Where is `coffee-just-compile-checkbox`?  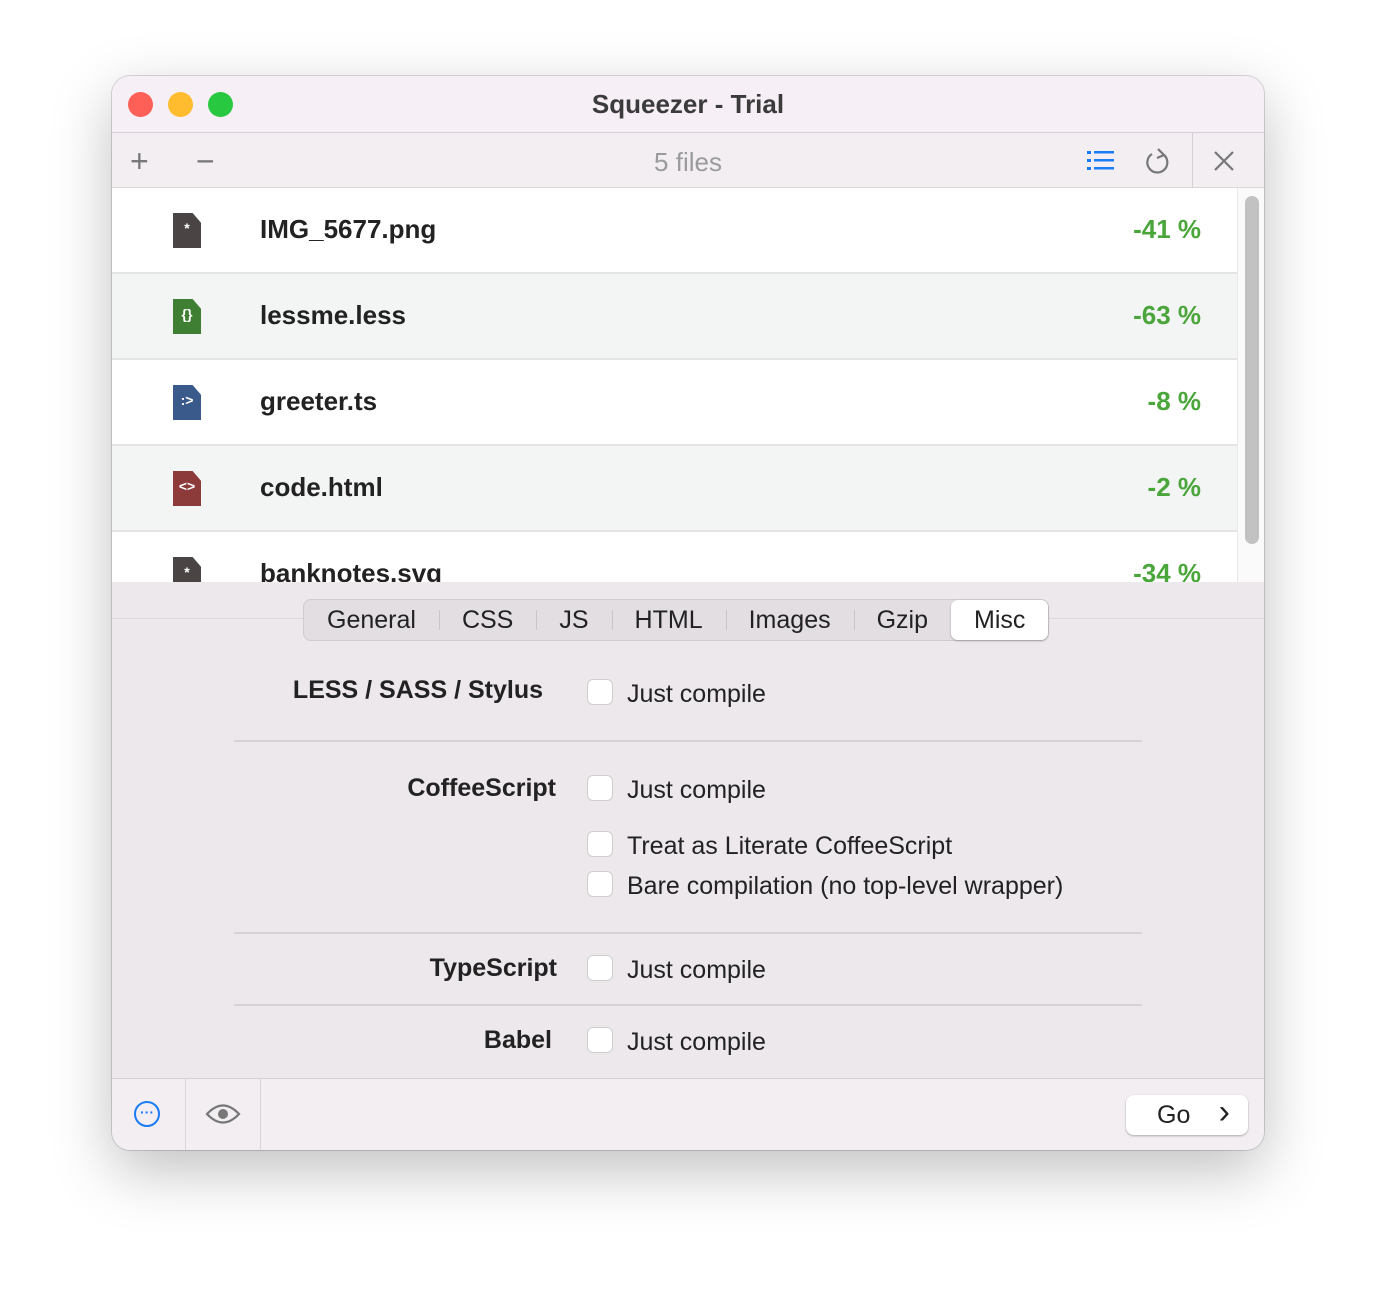 coffee-just-compile-checkbox is located at coordinates (600, 788).